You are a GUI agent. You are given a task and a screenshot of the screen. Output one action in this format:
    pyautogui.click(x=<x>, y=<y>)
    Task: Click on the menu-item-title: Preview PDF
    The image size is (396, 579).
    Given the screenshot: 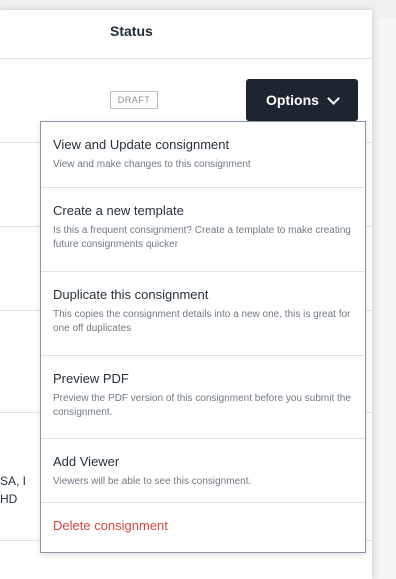 What is the action you would take?
    pyautogui.click(x=91, y=378)
    